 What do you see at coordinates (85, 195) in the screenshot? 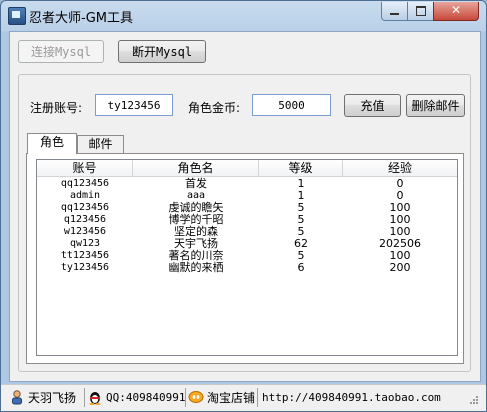
I see `cell-account: admin` at bounding box center [85, 195].